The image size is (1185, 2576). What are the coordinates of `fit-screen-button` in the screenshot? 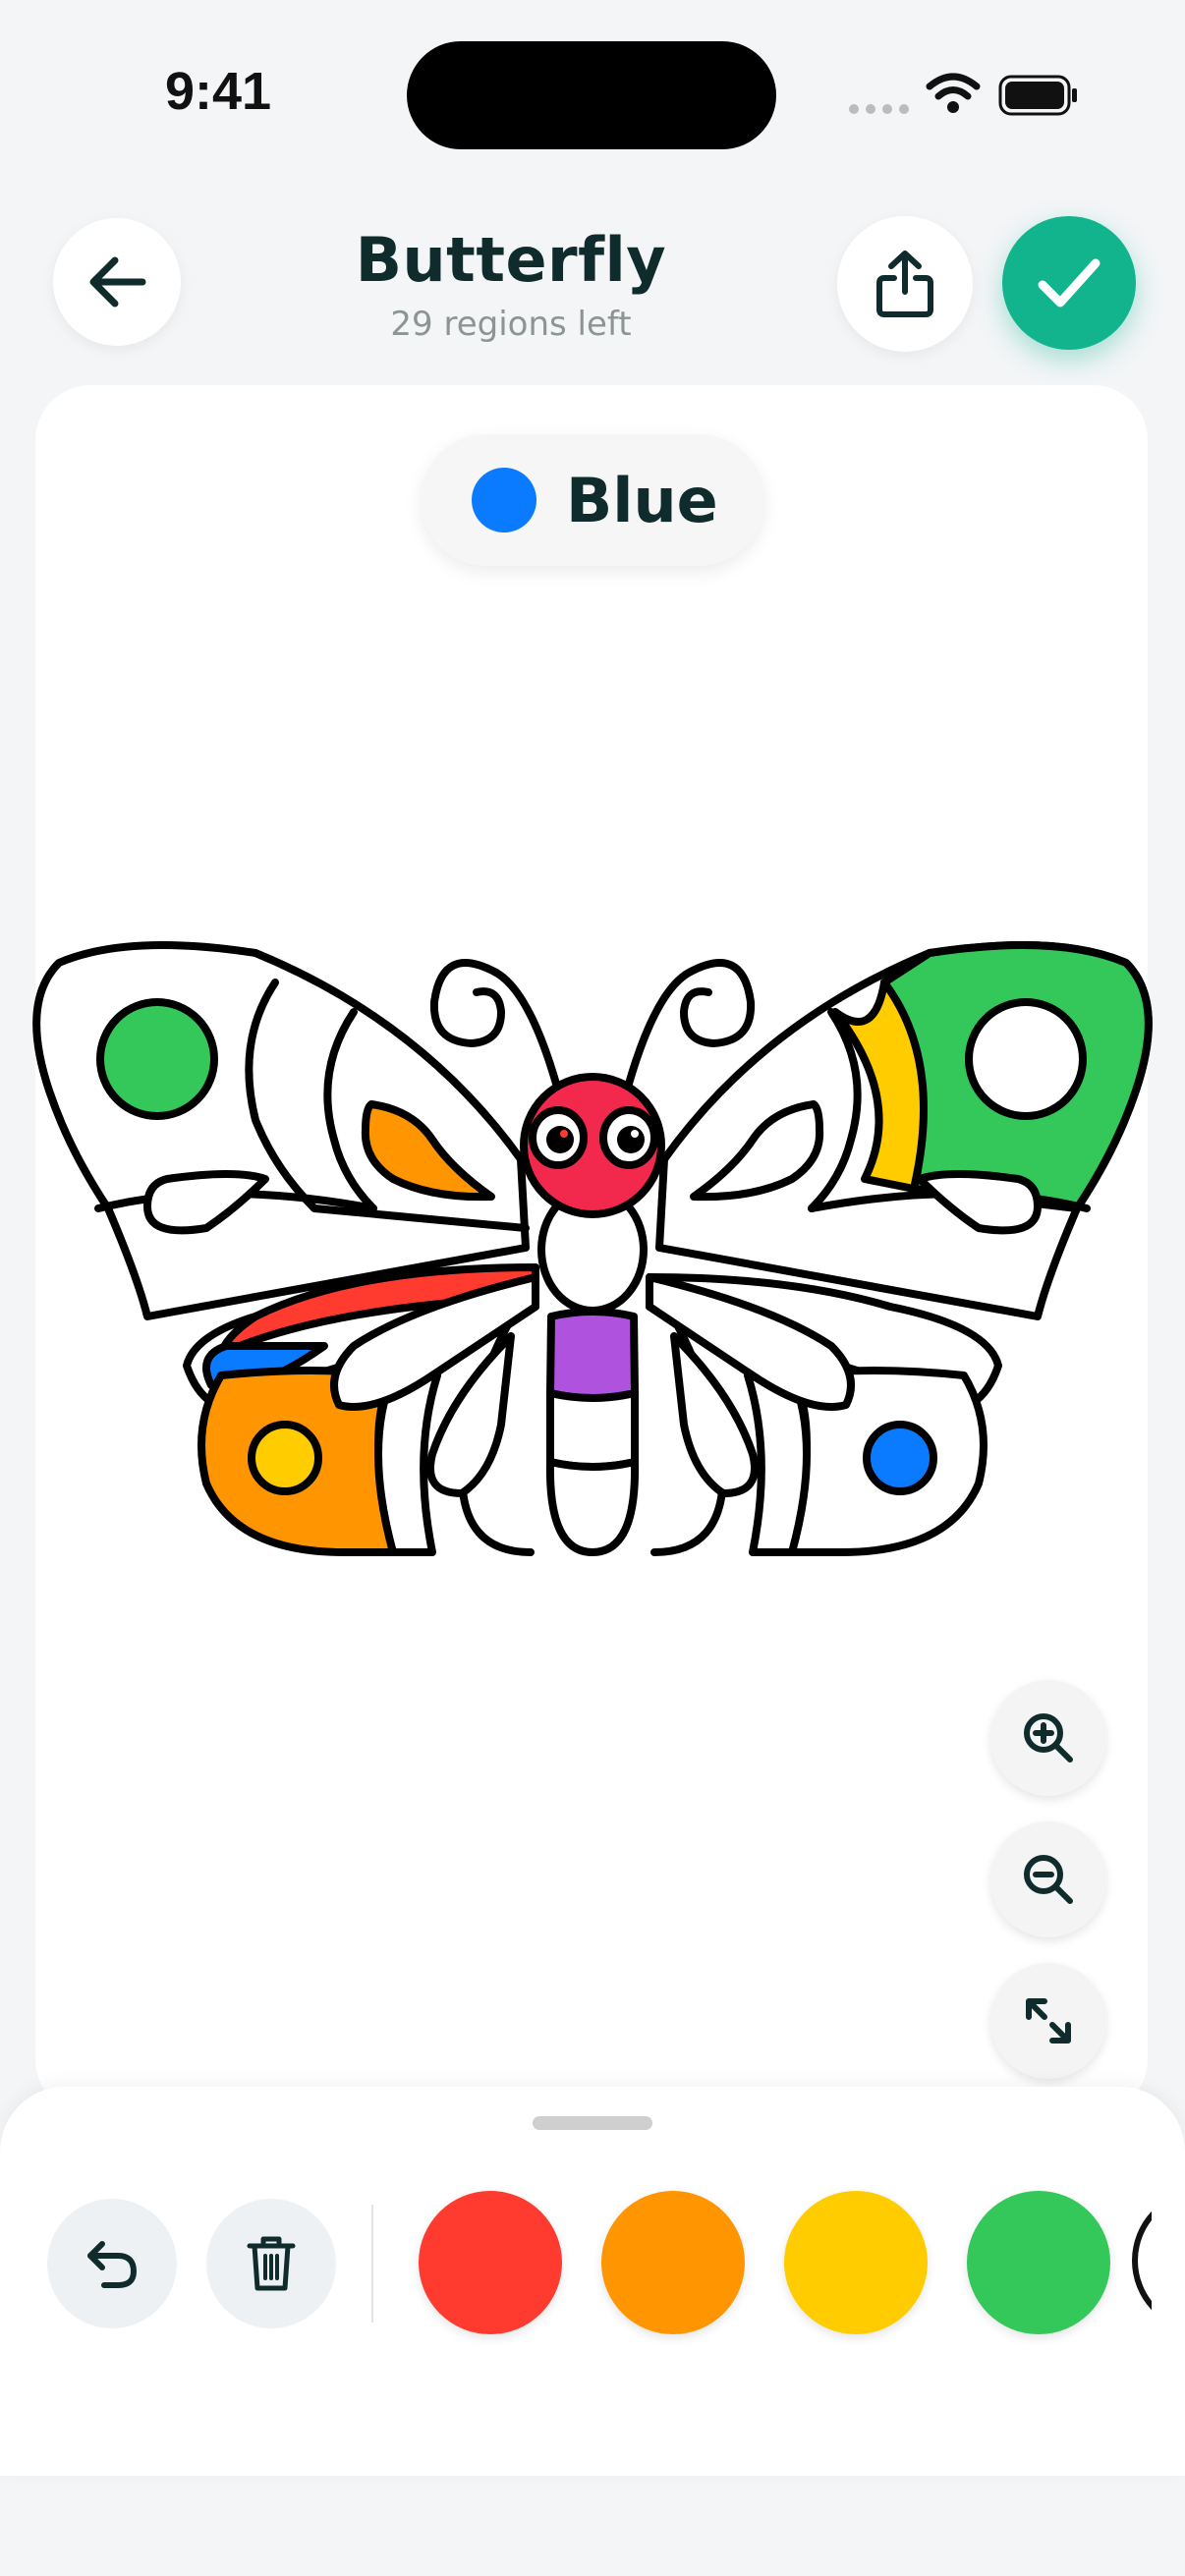 It's located at (1048, 2021).